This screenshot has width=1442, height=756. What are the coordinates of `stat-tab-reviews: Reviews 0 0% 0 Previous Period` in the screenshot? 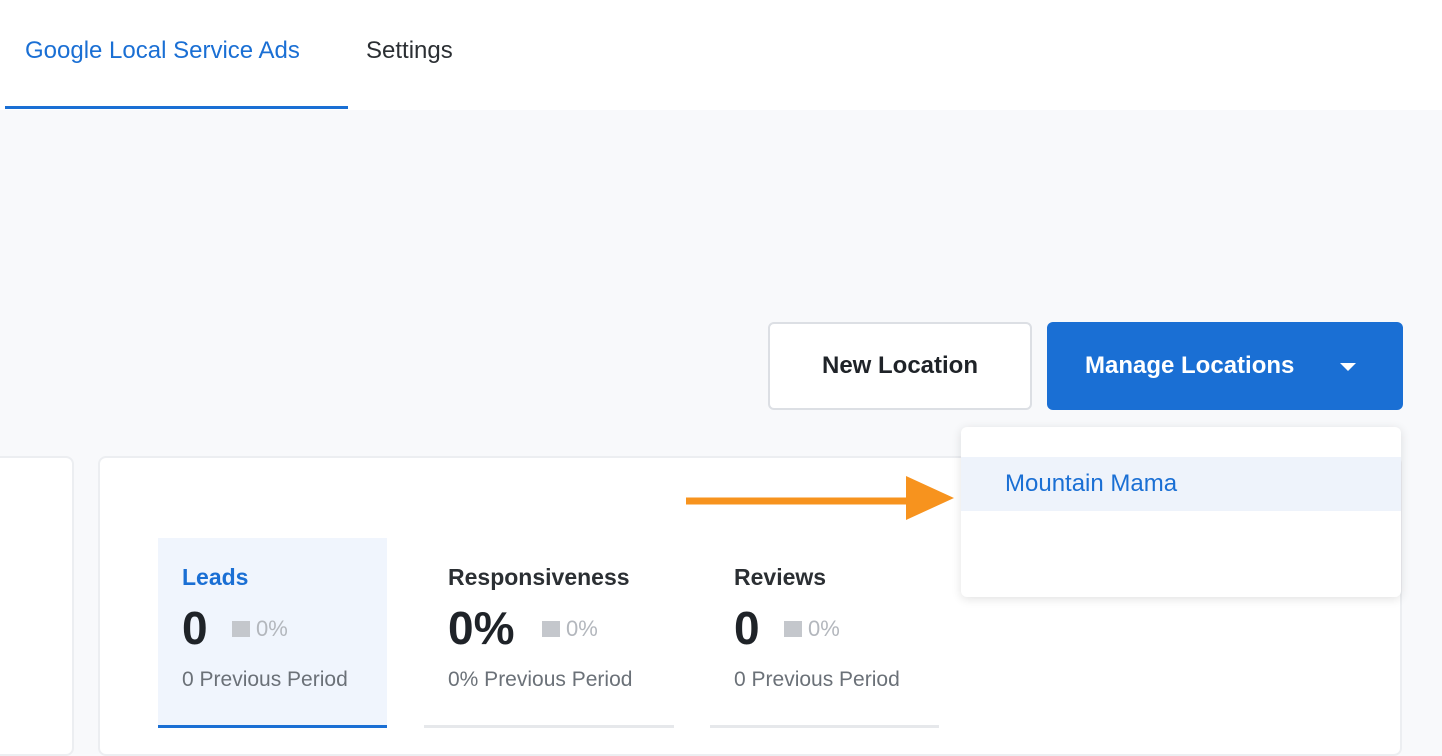 It's located at (824, 633).